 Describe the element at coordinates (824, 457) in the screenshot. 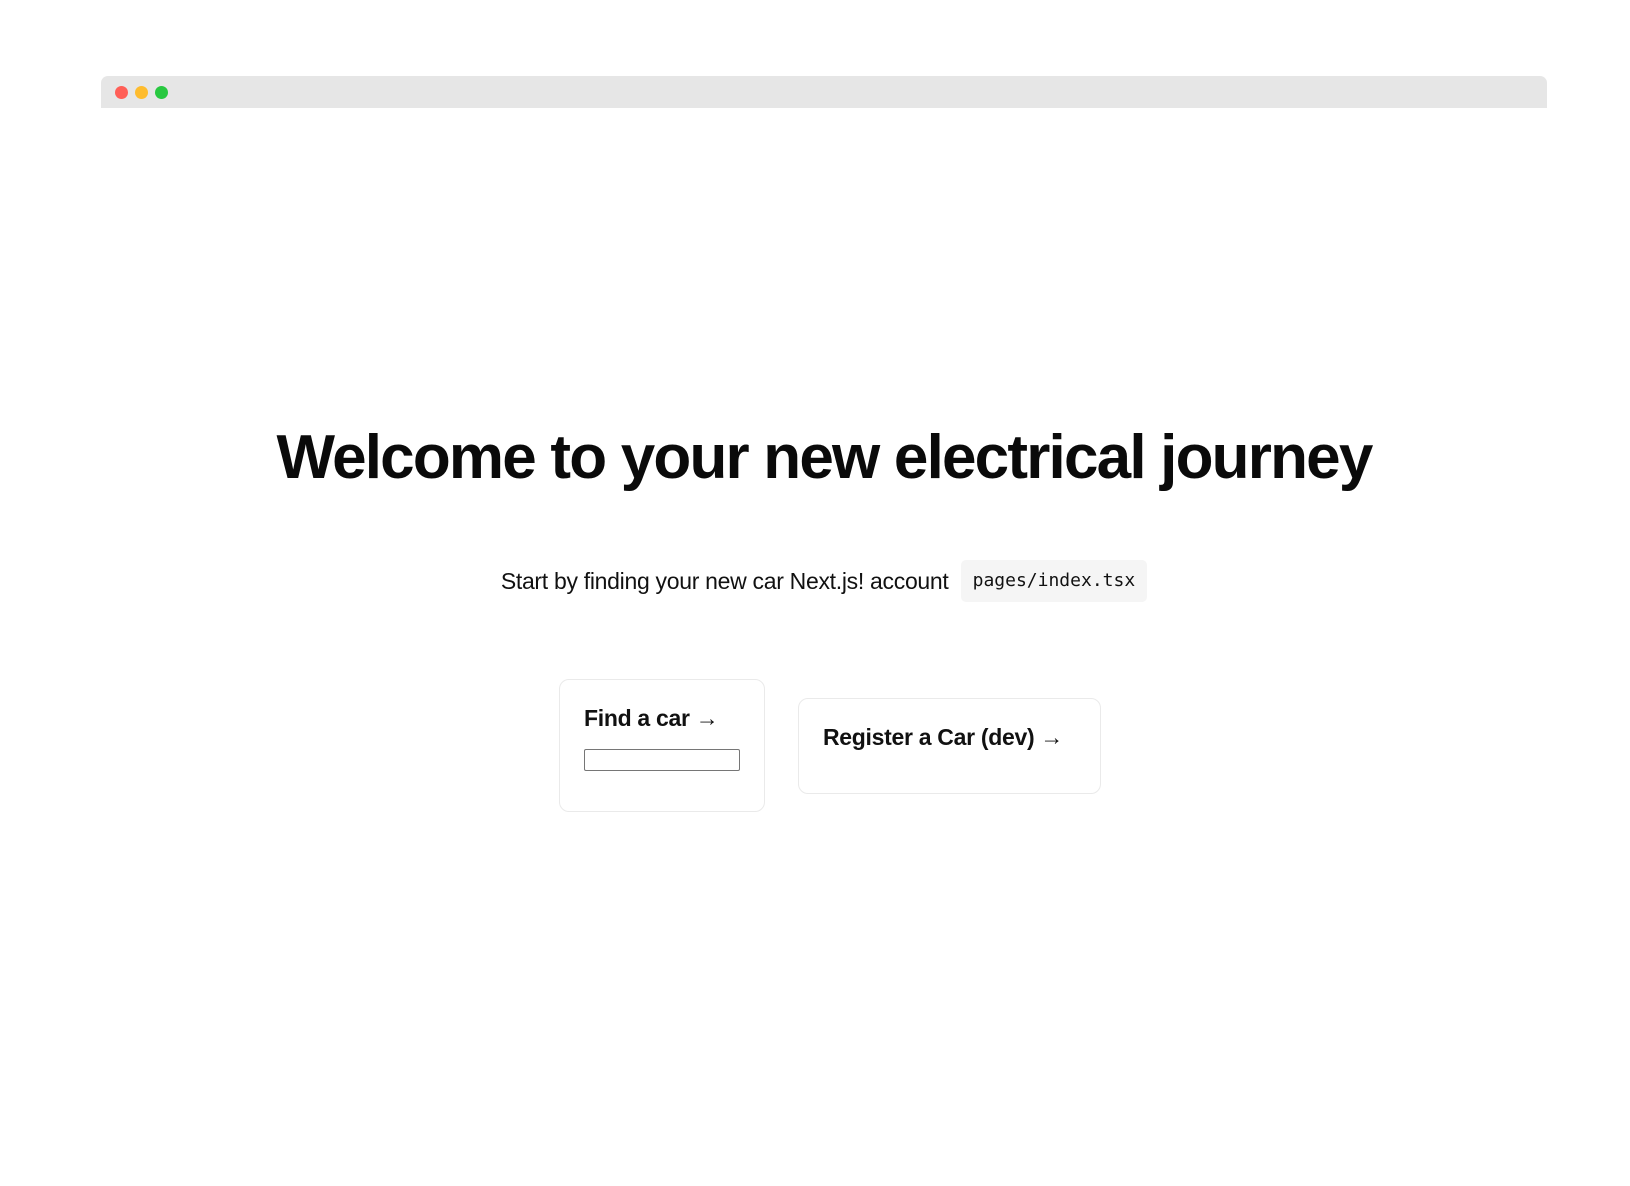

I see `page-title: Welcome to your new electrical journey` at that location.